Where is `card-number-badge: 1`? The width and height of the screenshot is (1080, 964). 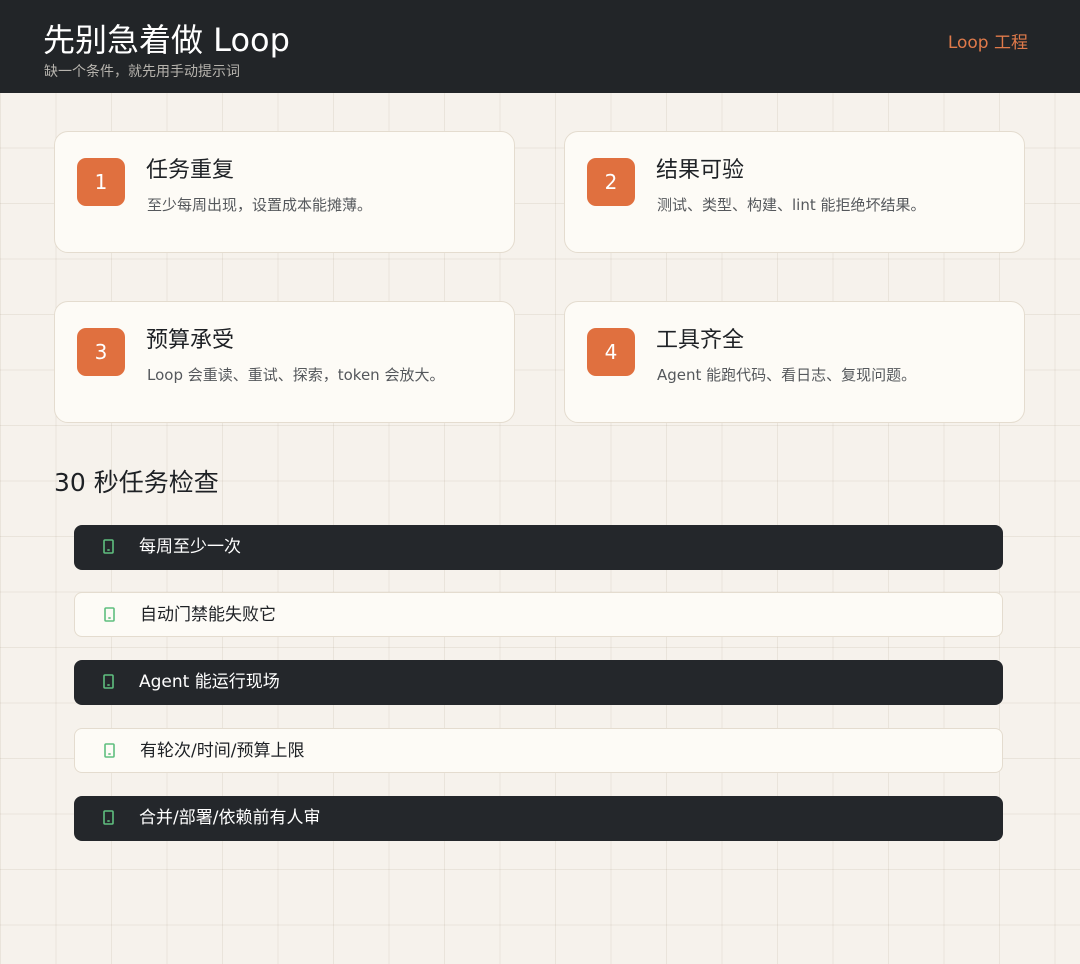
card-number-badge: 1 is located at coordinates (101, 182).